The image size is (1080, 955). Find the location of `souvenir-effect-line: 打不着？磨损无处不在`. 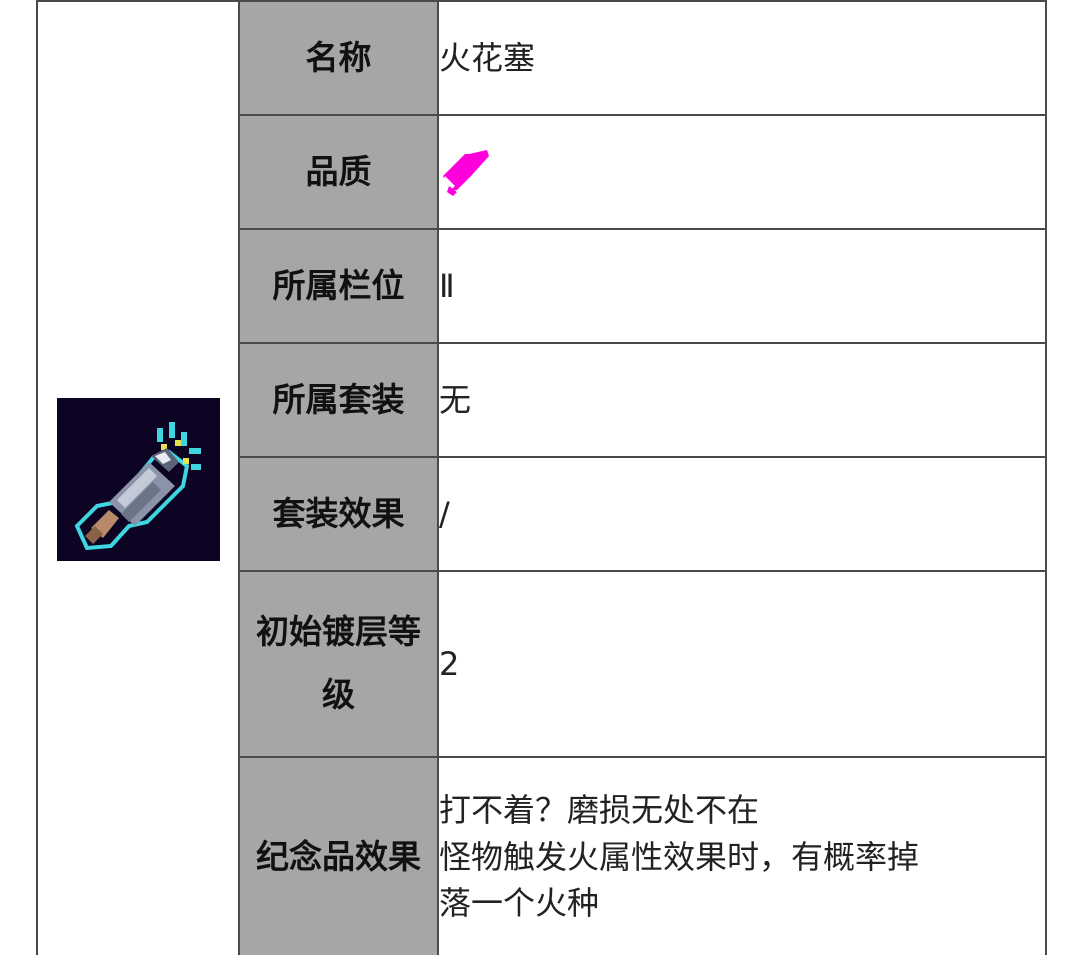

souvenir-effect-line: 打不着？磨损无处不在 is located at coordinates (599, 810).